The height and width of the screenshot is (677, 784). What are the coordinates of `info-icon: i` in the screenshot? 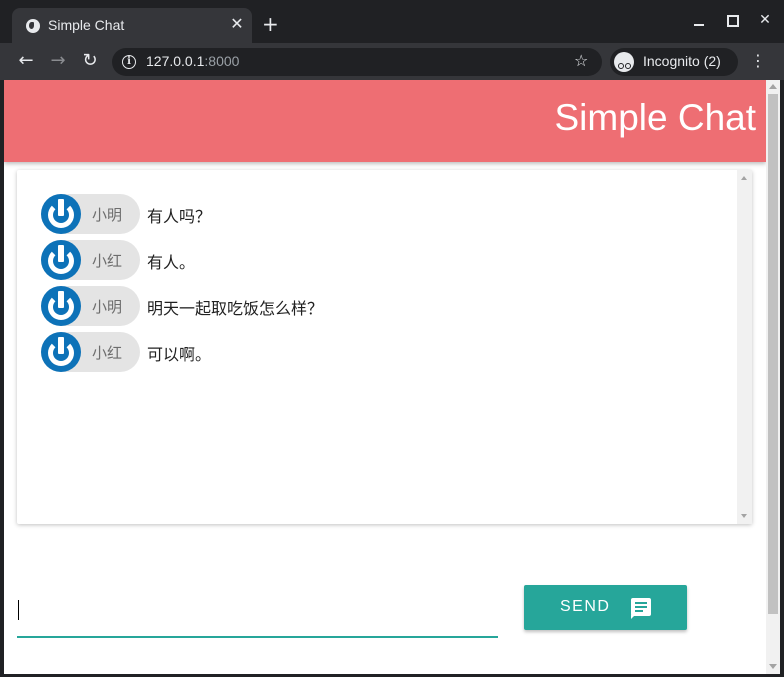 It's located at (129, 62).